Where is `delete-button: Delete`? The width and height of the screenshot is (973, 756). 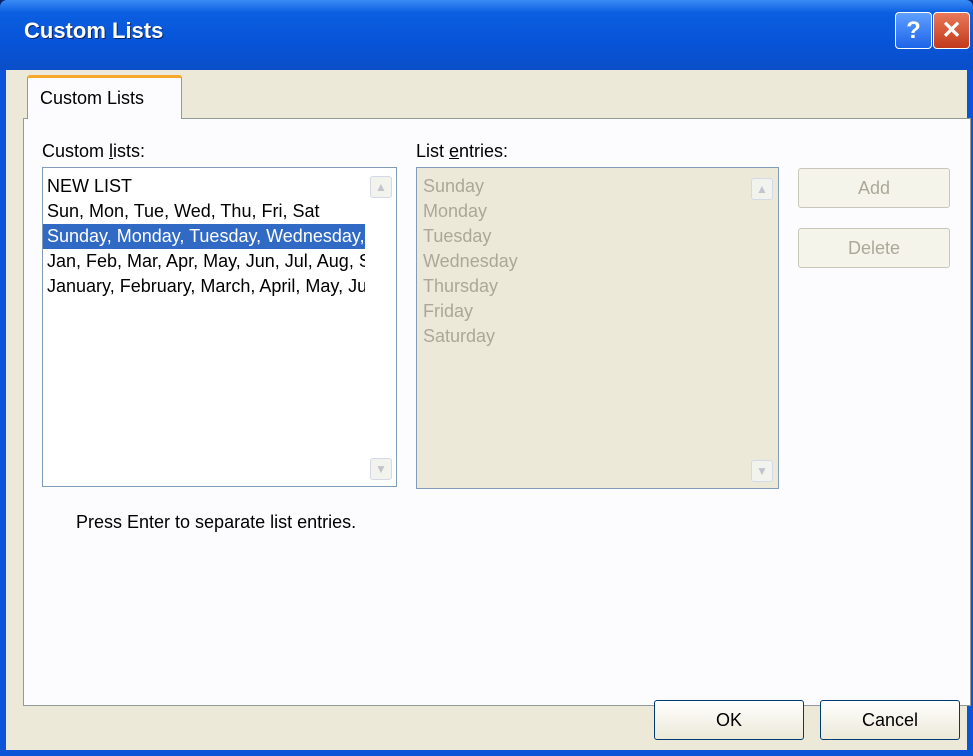
delete-button: Delete is located at coordinates (874, 248).